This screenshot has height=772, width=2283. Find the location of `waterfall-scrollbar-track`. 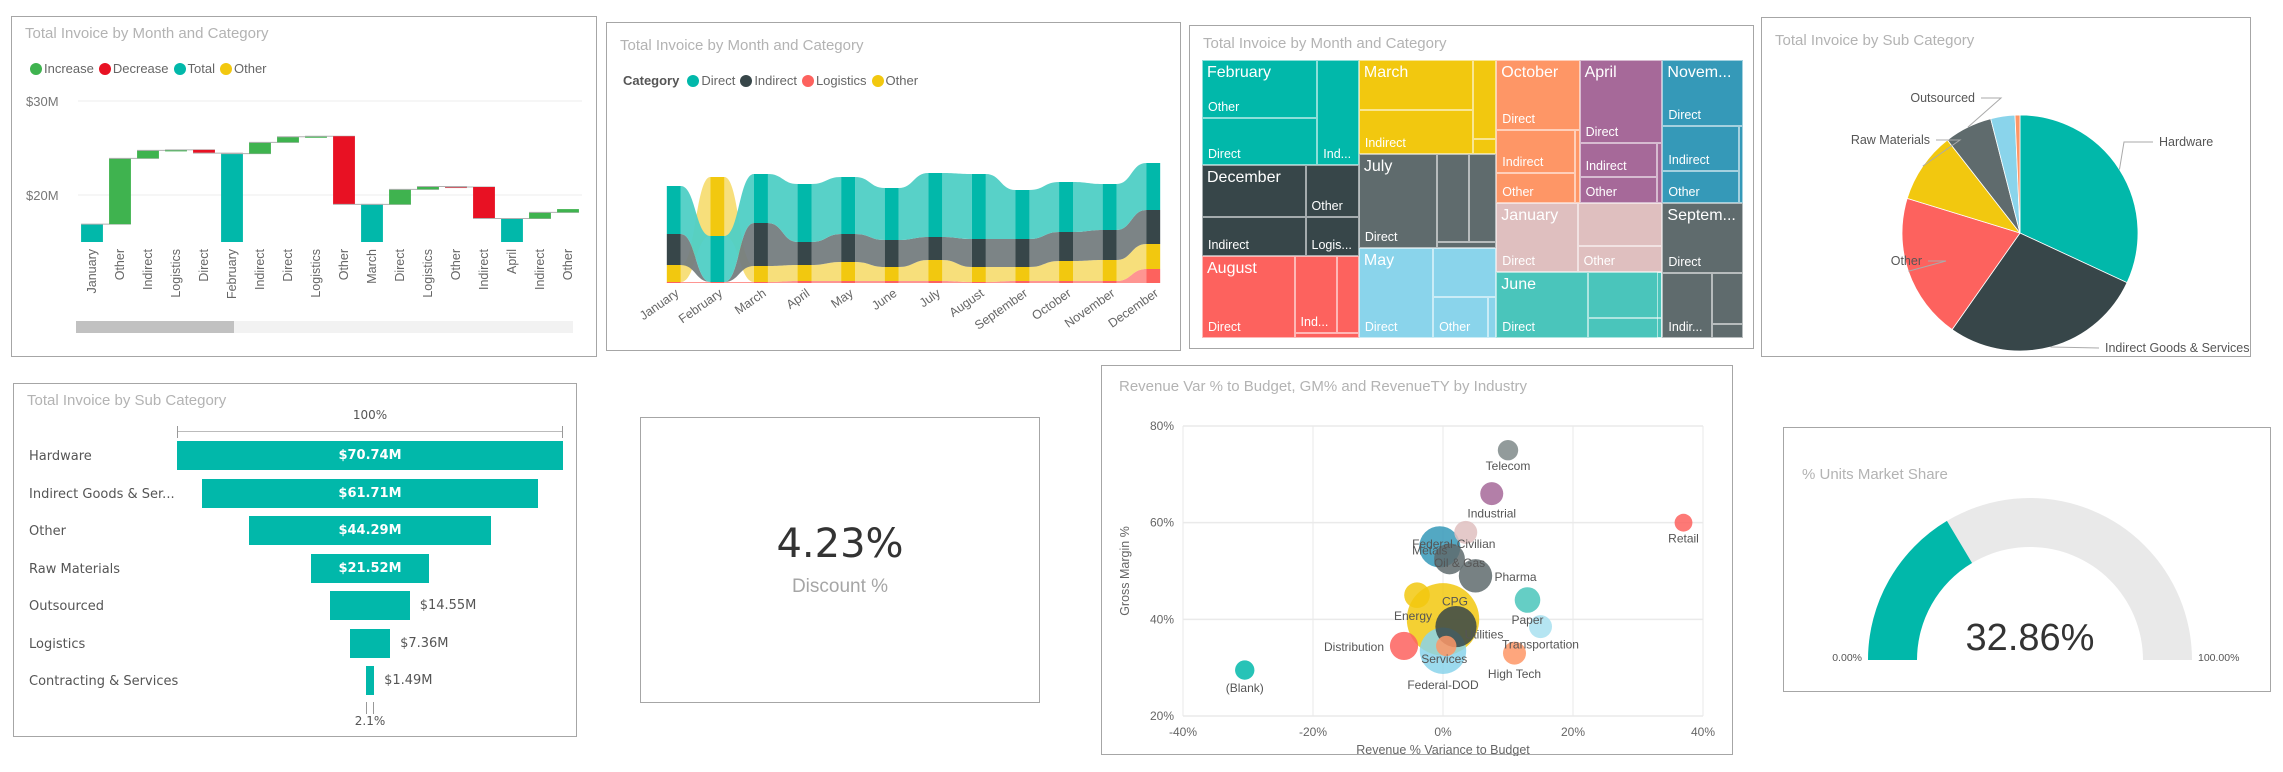

waterfall-scrollbar-track is located at coordinates (324, 327).